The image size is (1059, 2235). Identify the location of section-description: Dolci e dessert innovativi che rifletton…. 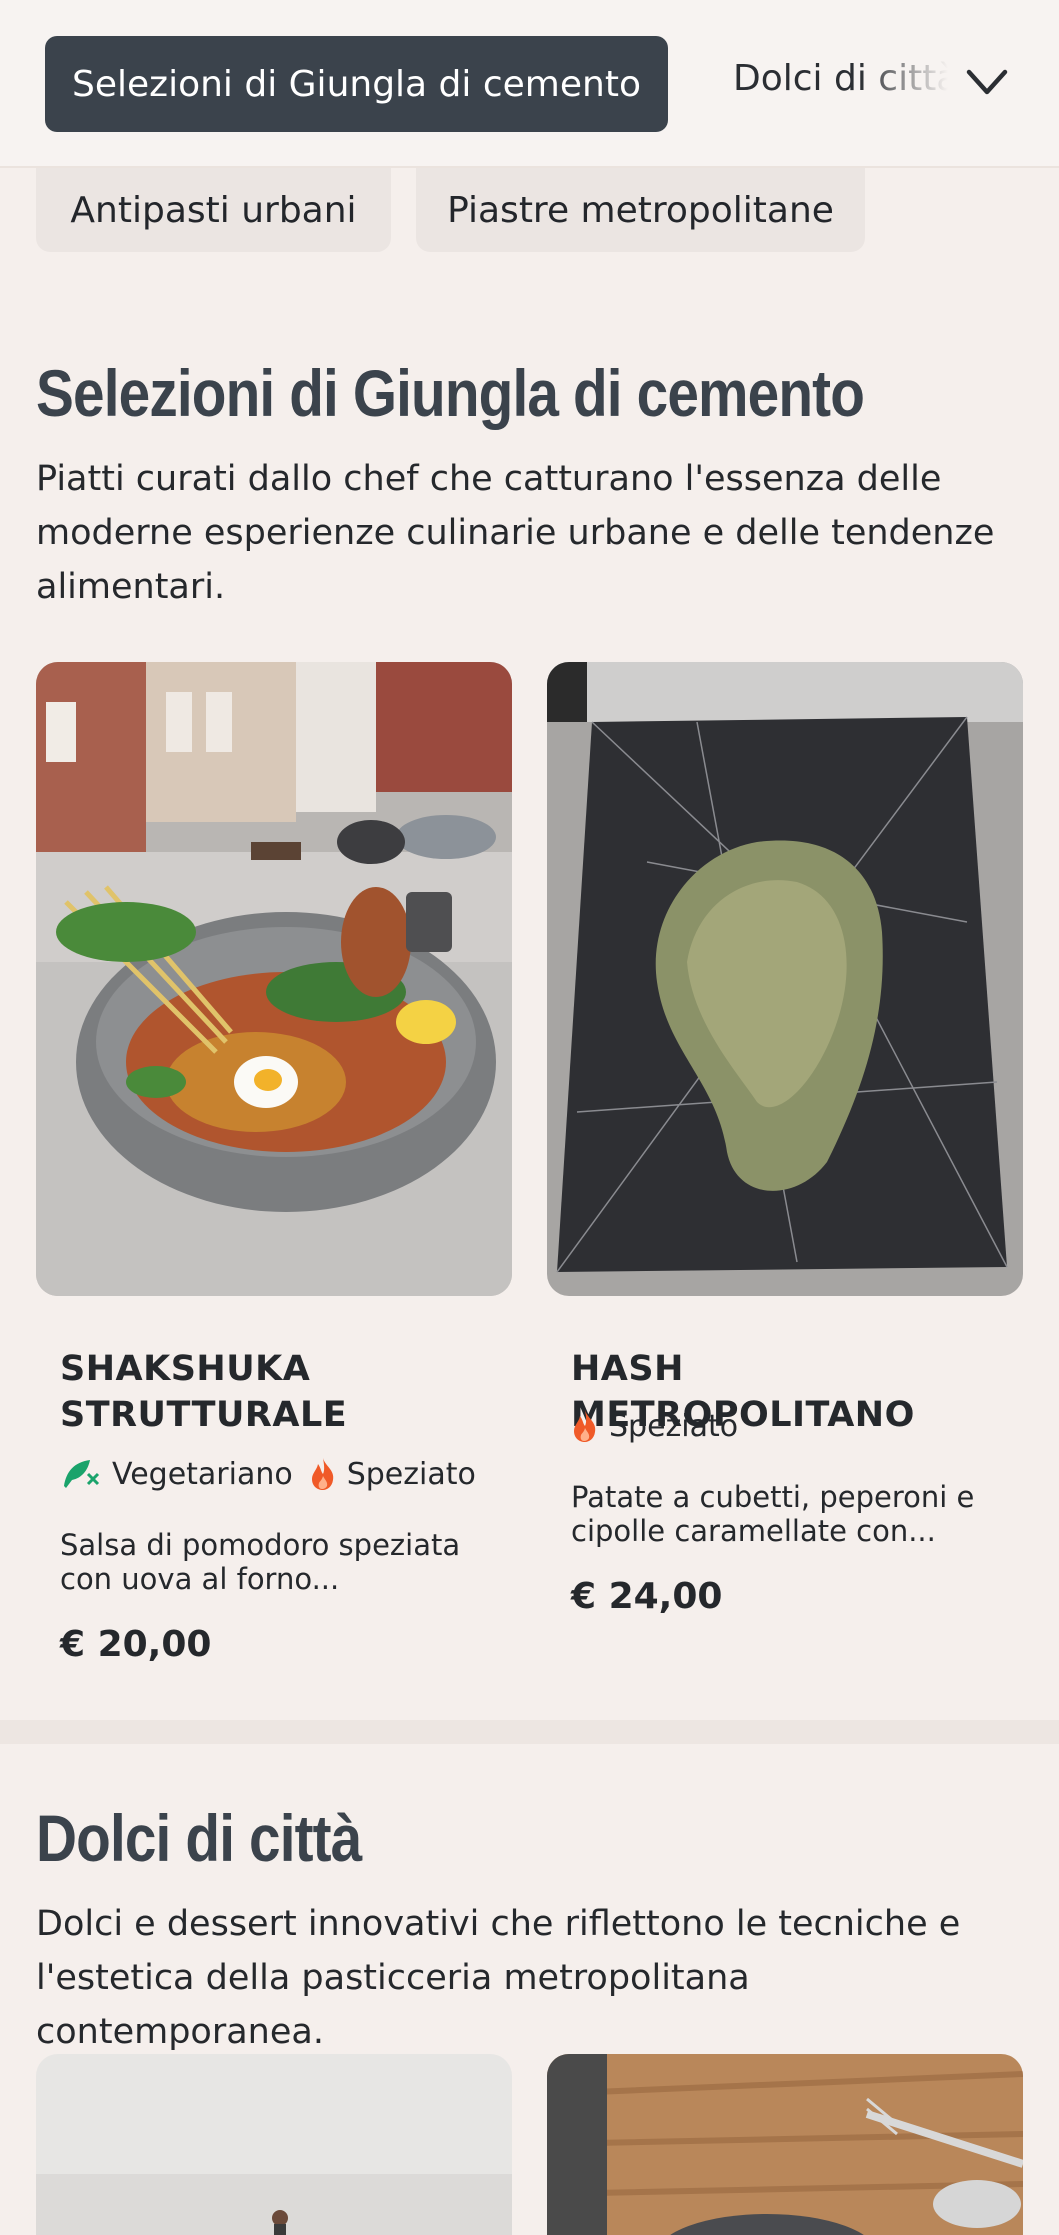
(498, 1978).